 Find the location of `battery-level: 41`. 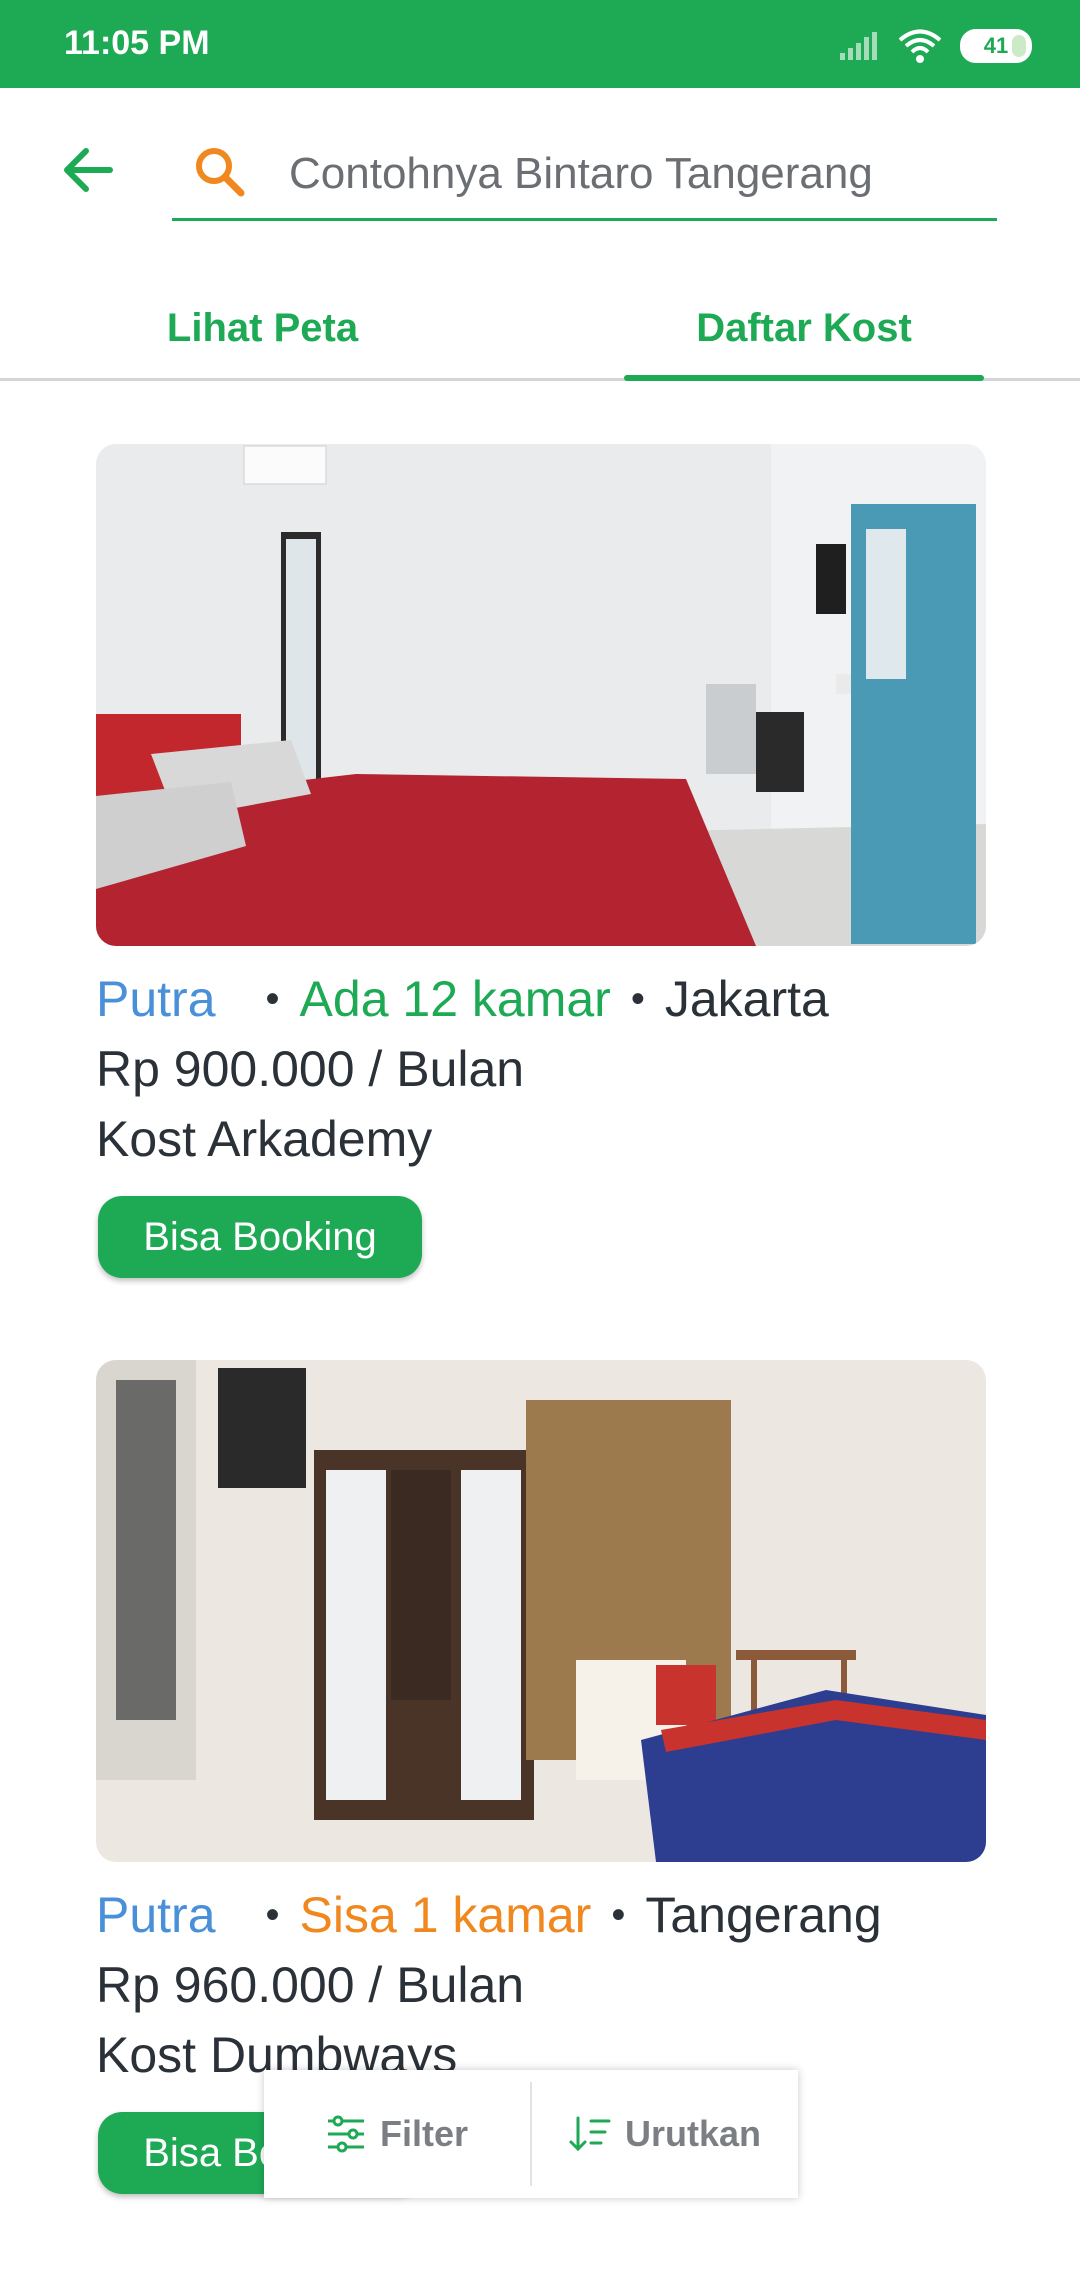

battery-level: 41 is located at coordinates (996, 45).